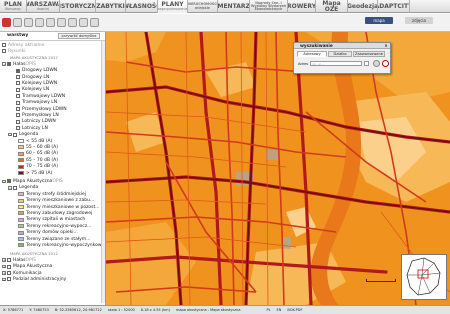 This screenshot has width=450, height=314. Describe the element at coordinates (103, 172) in the screenshot. I see `sidebar-scrollbar` at that location.